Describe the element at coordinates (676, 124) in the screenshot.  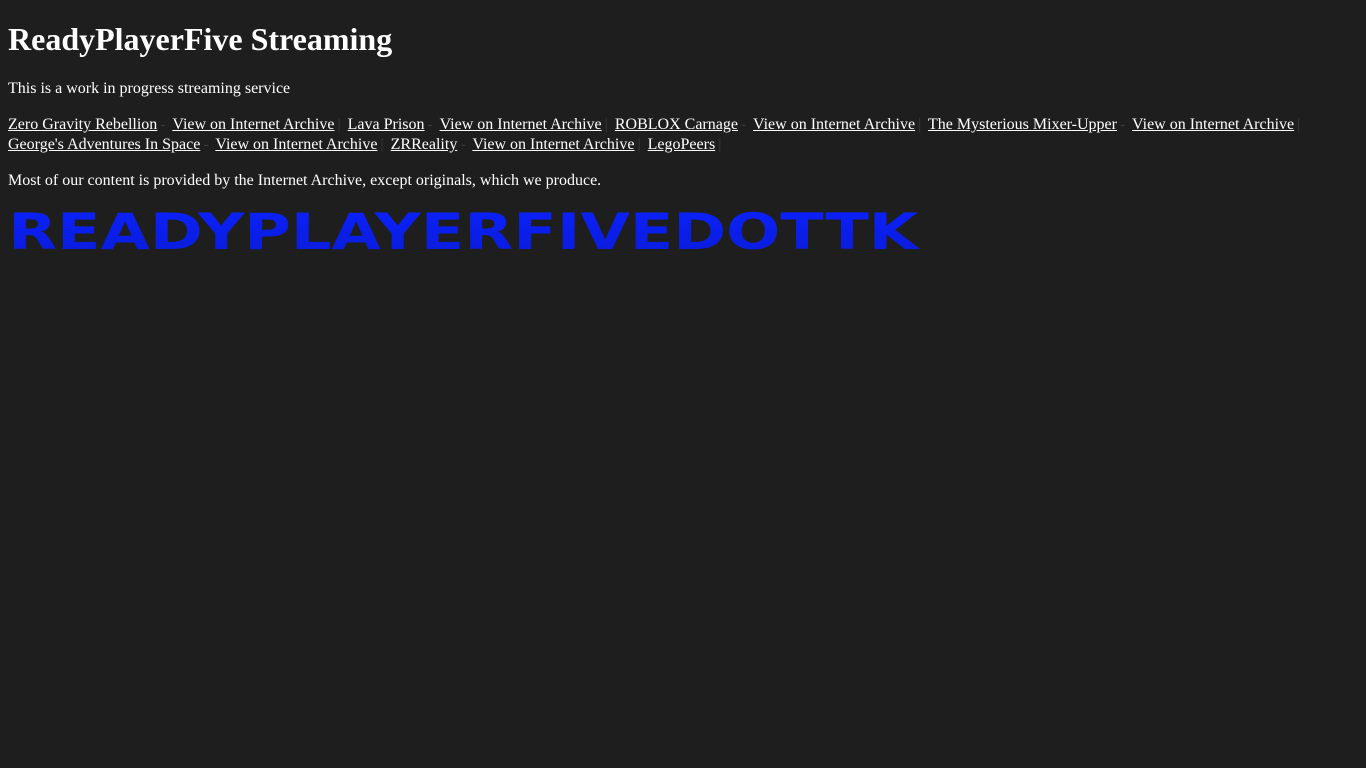
I see `link-roblox-carnage: ROBLOX Carnage` at that location.